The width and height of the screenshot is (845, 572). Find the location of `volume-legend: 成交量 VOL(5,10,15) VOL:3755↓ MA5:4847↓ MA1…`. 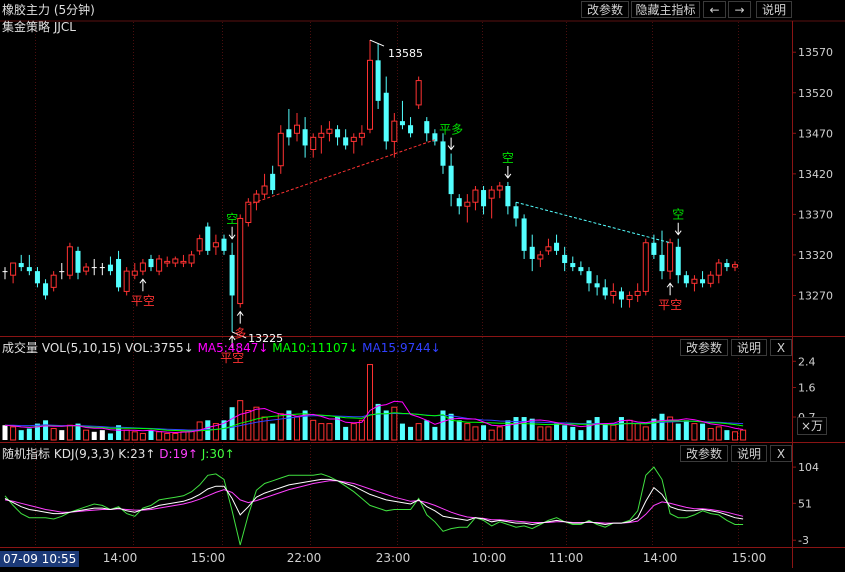

volume-legend: 成交量 VOL(5,10,15) VOL:3755↓ MA5:4847↓ MA1… is located at coordinates (221, 347).